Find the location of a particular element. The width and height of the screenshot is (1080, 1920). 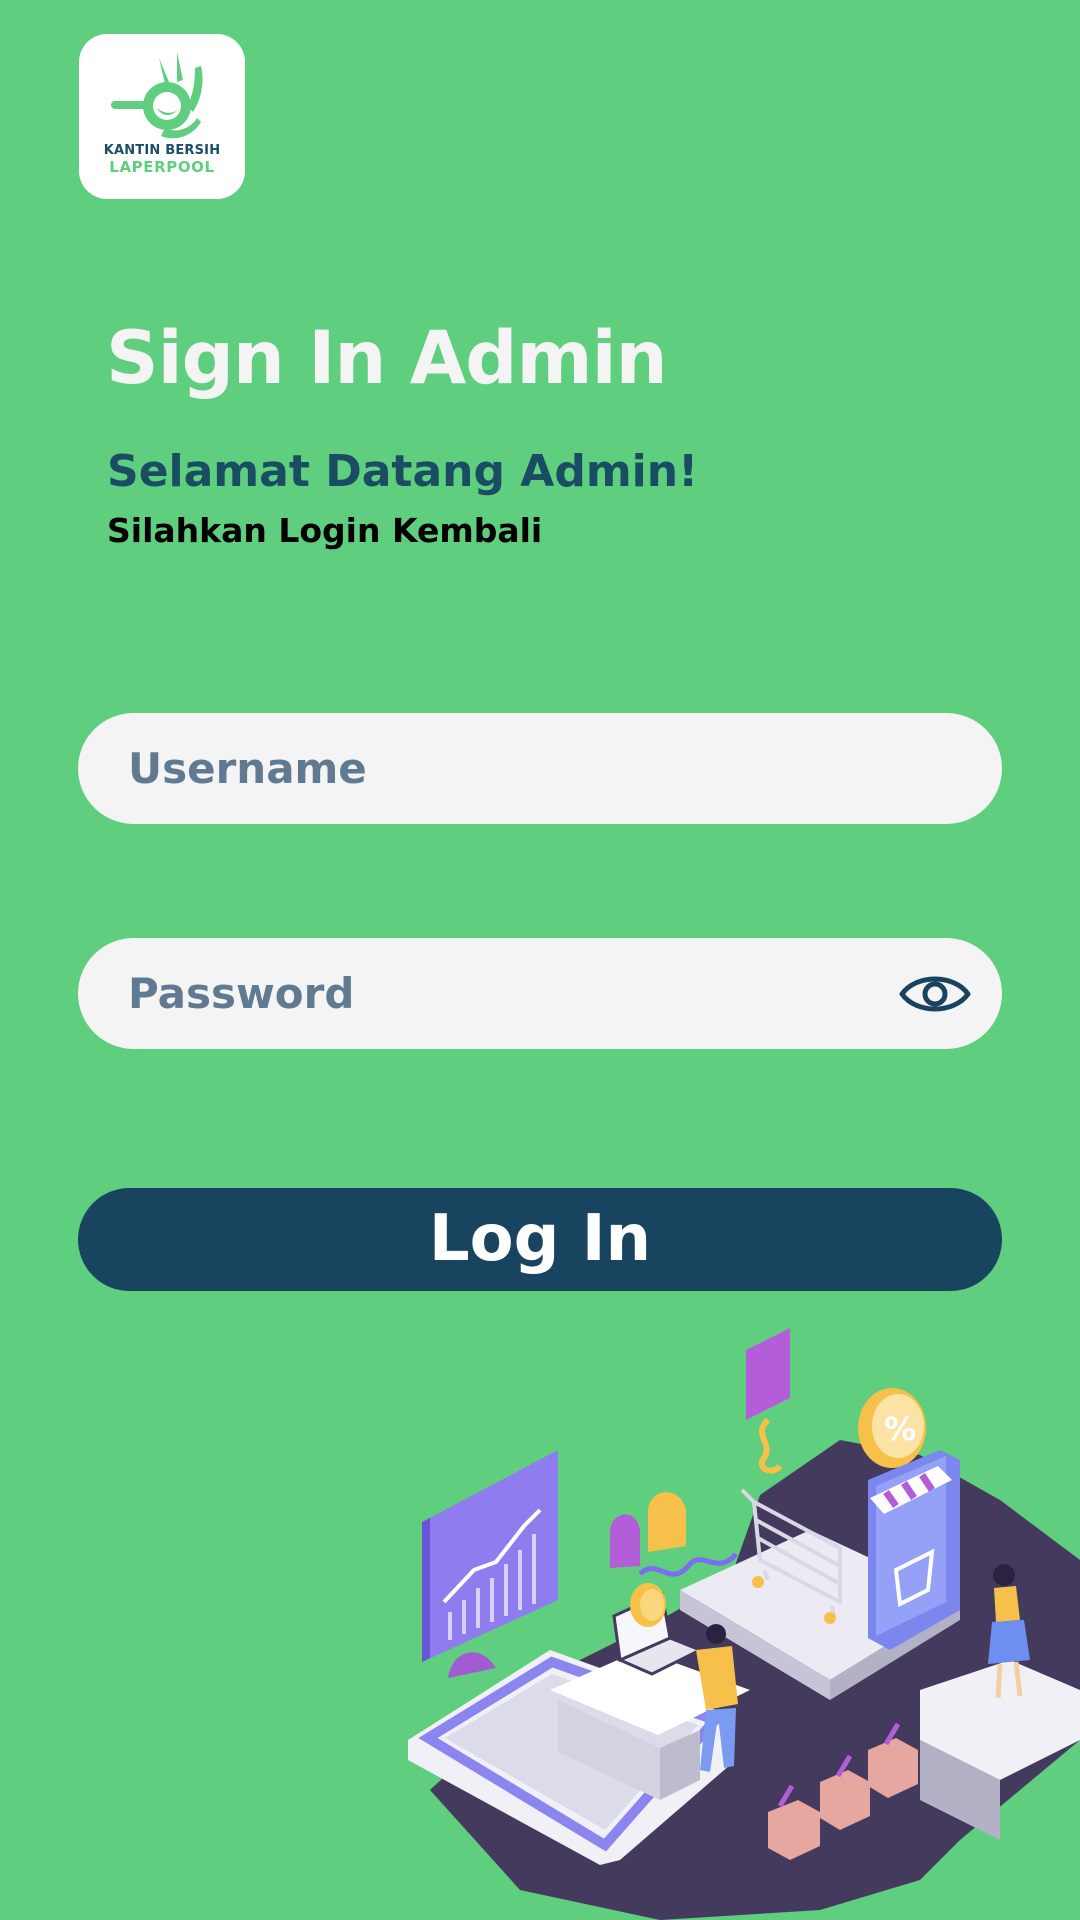

page-title: Sign In Admin is located at coordinates (387, 358).